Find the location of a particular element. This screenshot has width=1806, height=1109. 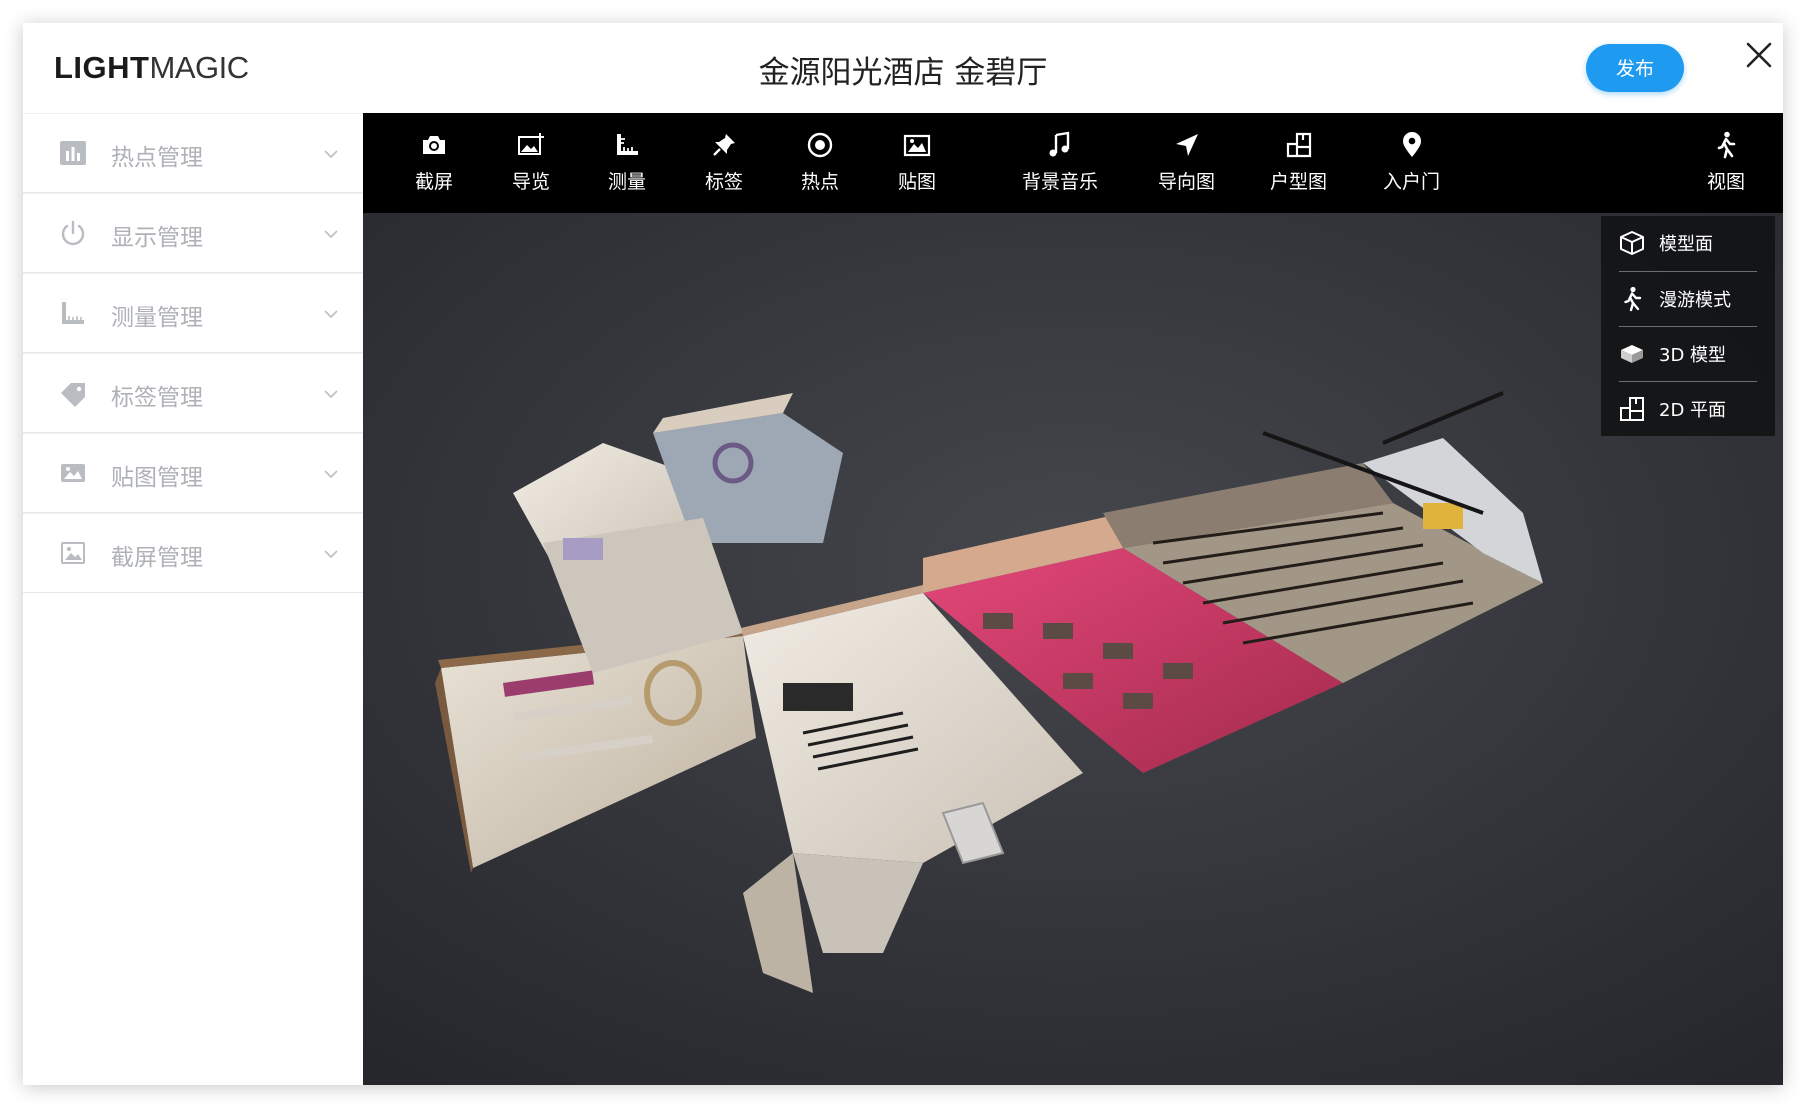

sidebar-item-label: 贴图管理 is located at coordinates (157, 478).